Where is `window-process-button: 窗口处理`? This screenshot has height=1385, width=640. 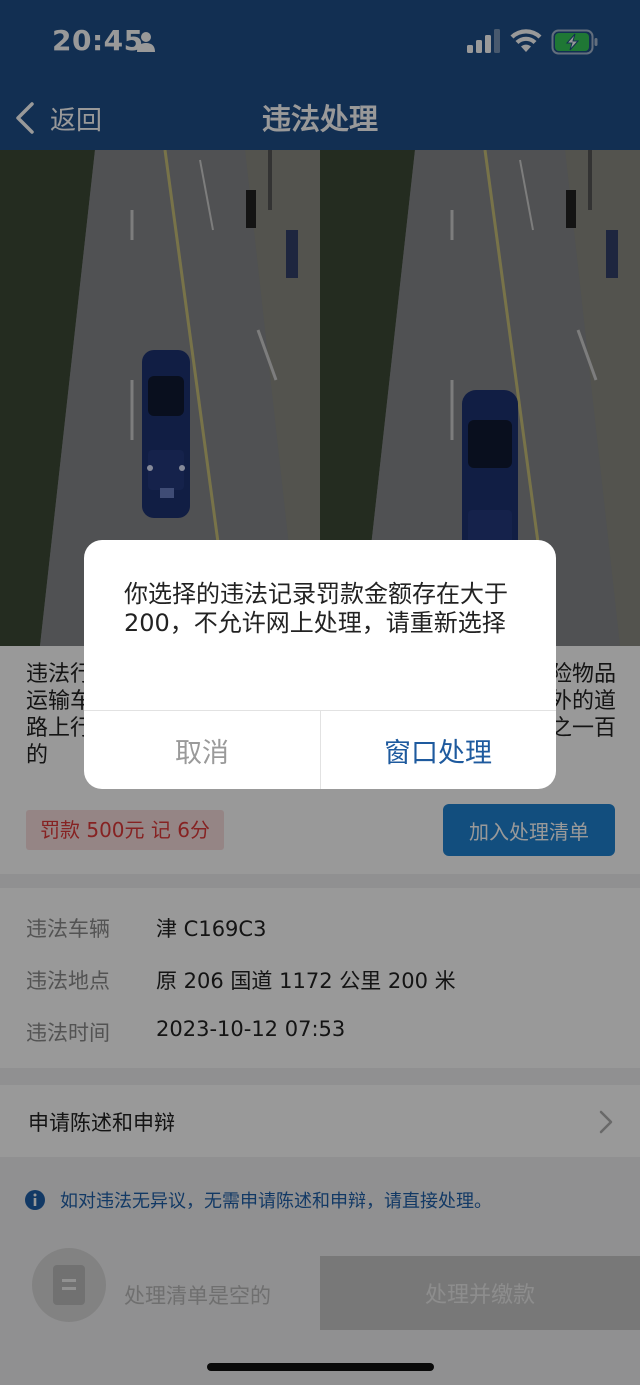 window-process-button: 窗口处理 is located at coordinates (438, 750).